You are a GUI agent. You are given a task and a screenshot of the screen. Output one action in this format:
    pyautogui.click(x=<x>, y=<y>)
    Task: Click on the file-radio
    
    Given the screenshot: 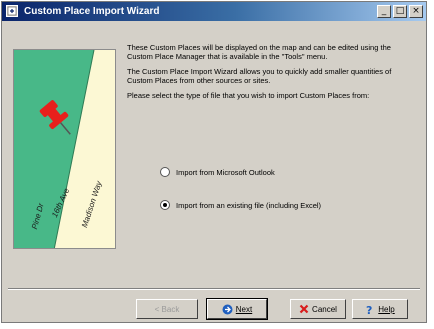 What is the action you would take?
    pyautogui.click(x=165, y=205)
    